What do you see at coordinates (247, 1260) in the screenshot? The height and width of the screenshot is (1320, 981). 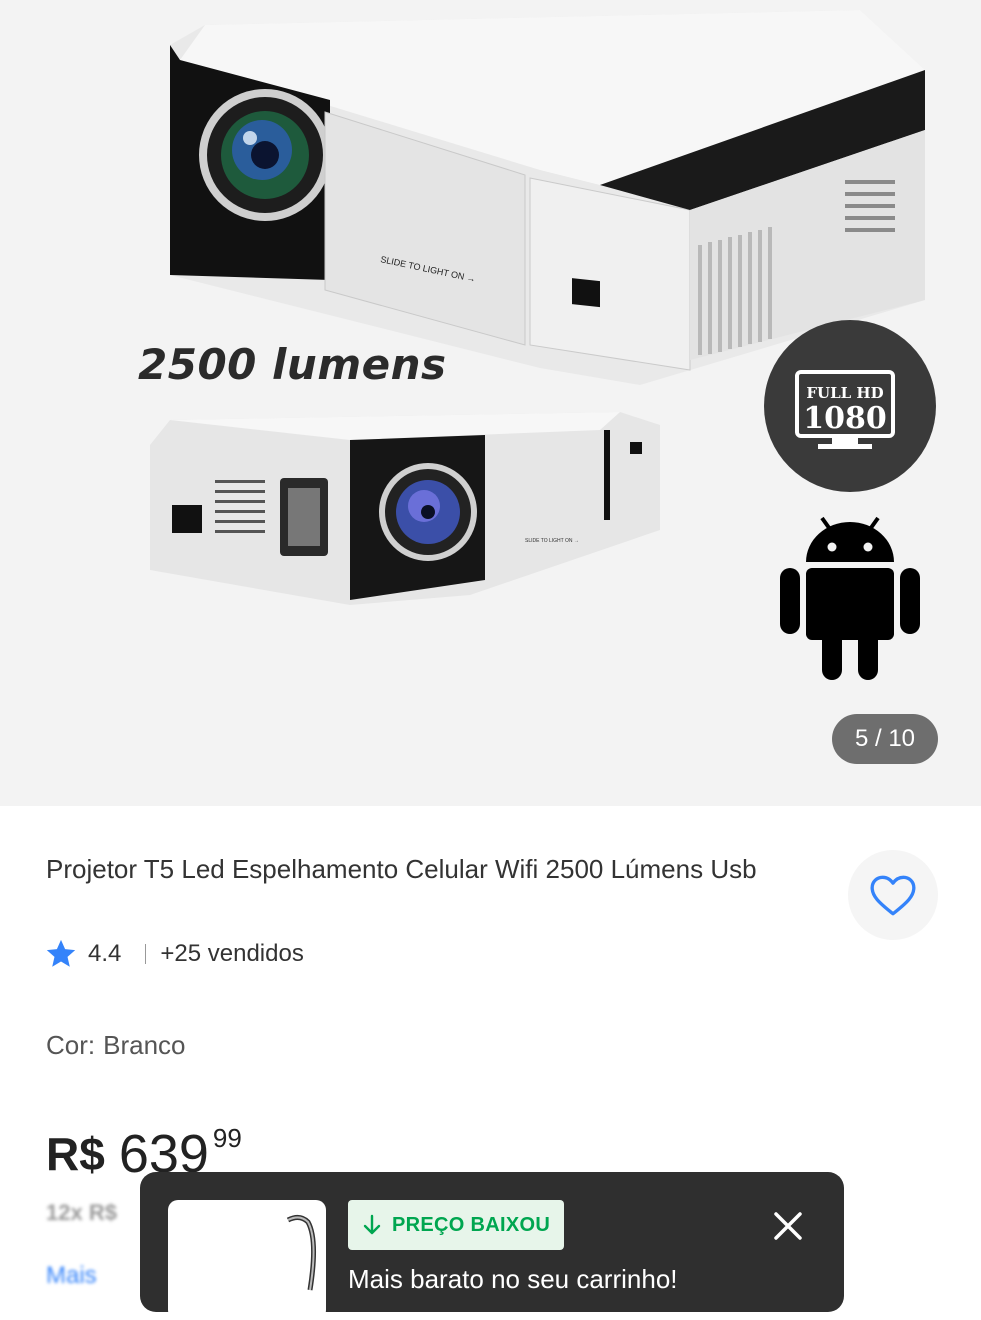 I see `toast-product-thumbnail` at bounding box center [247, 1260].